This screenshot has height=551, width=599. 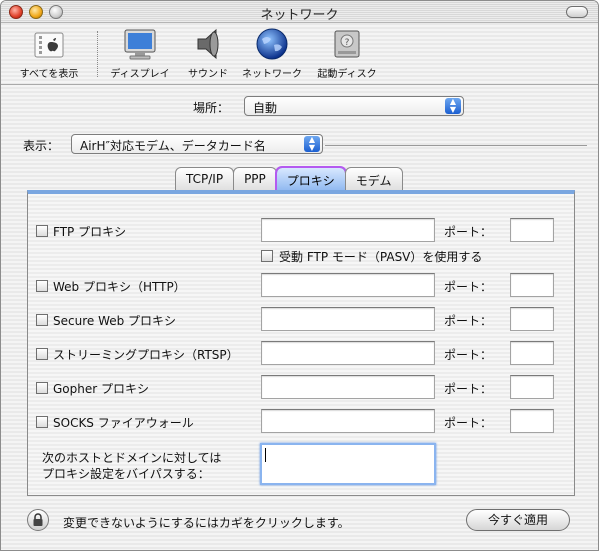 I want to click on socks-firewall-label: SOCKS ファイアウォール, so click(x=123, y=423).